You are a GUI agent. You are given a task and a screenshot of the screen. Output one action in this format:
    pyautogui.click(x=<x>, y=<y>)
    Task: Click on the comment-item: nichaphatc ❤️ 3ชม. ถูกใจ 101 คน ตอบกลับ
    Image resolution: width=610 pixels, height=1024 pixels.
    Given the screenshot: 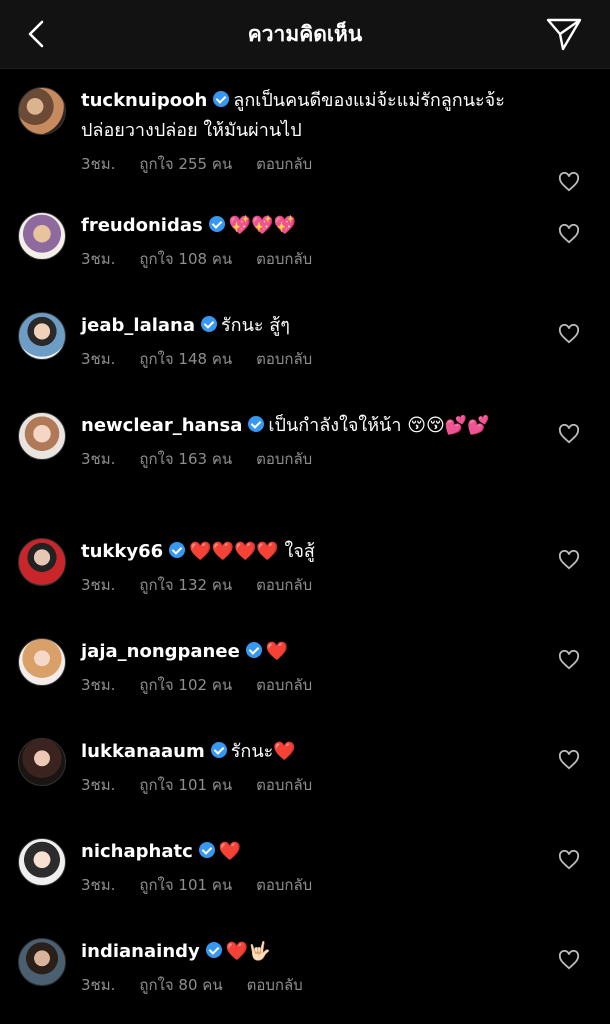 What is the action you would take?
    pyautogui.click(x=305, y=870)
    